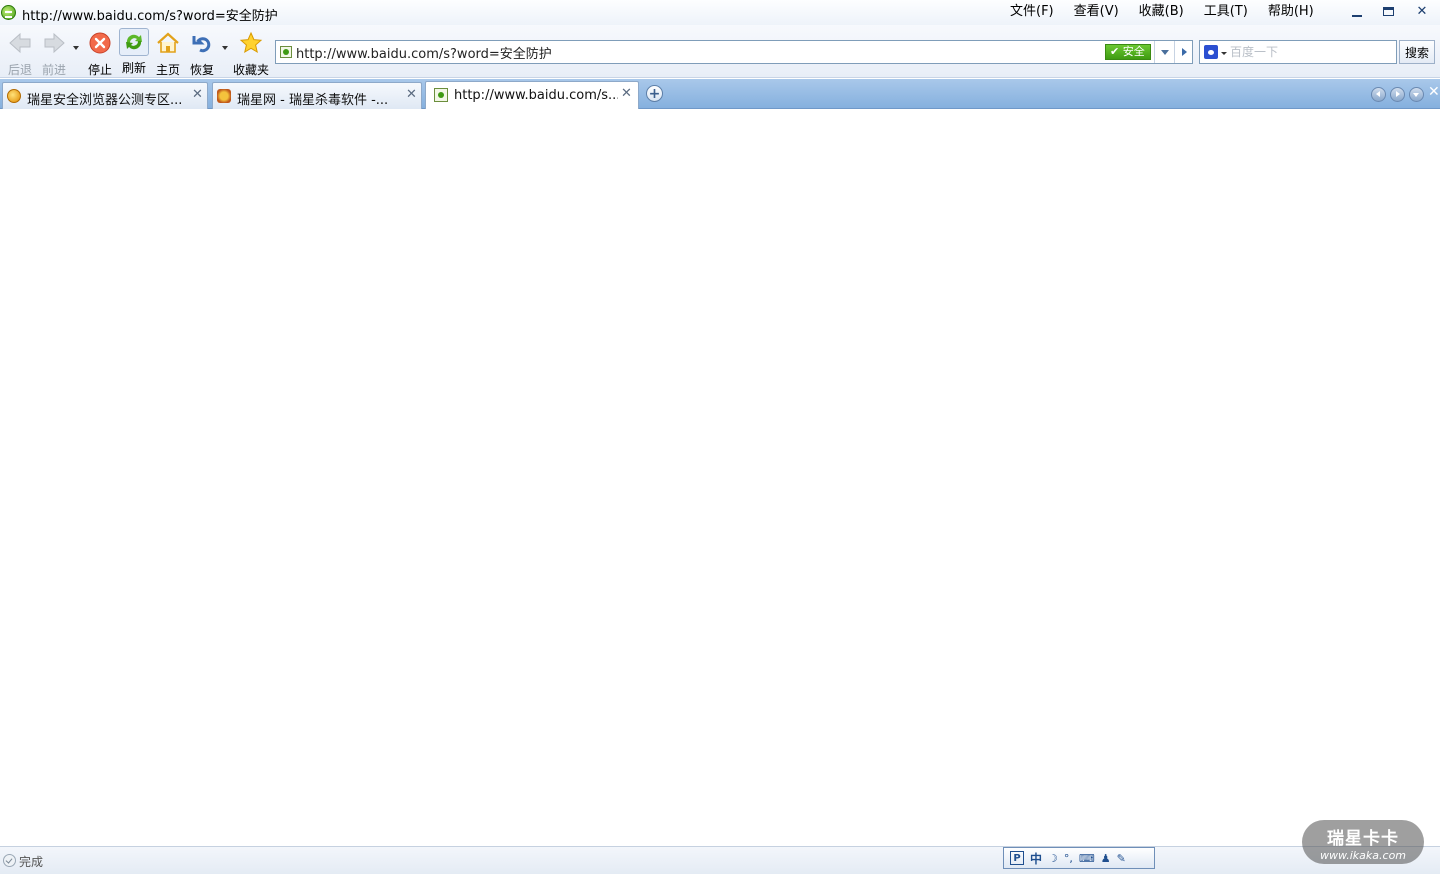 The width and height of the screenshot is (1440, 874). Describe the element at coordinates (1032, 12) in the screenshot. I see `menu-file: 文件(F)` at that location.